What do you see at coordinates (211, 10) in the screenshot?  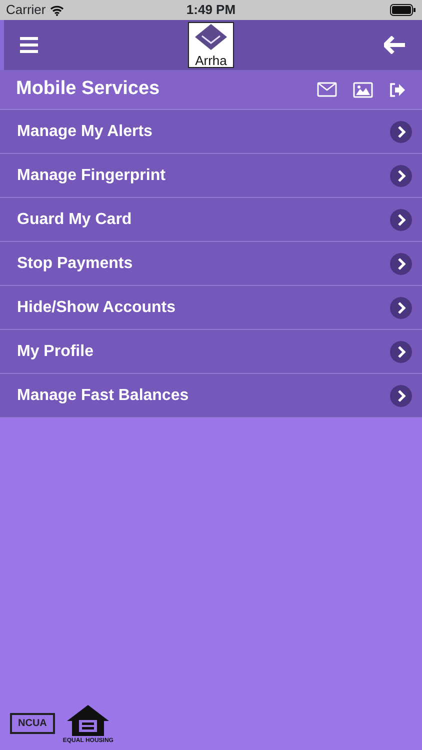 I see `status-time: 1:49 PM` at bounding box center [211, 10].